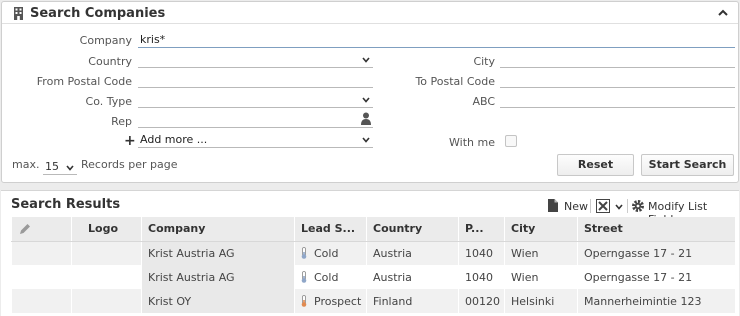  What do you see at coordinates (255, 61) in the screenshot?
I see `country-select` at bounding box center [255, 61].